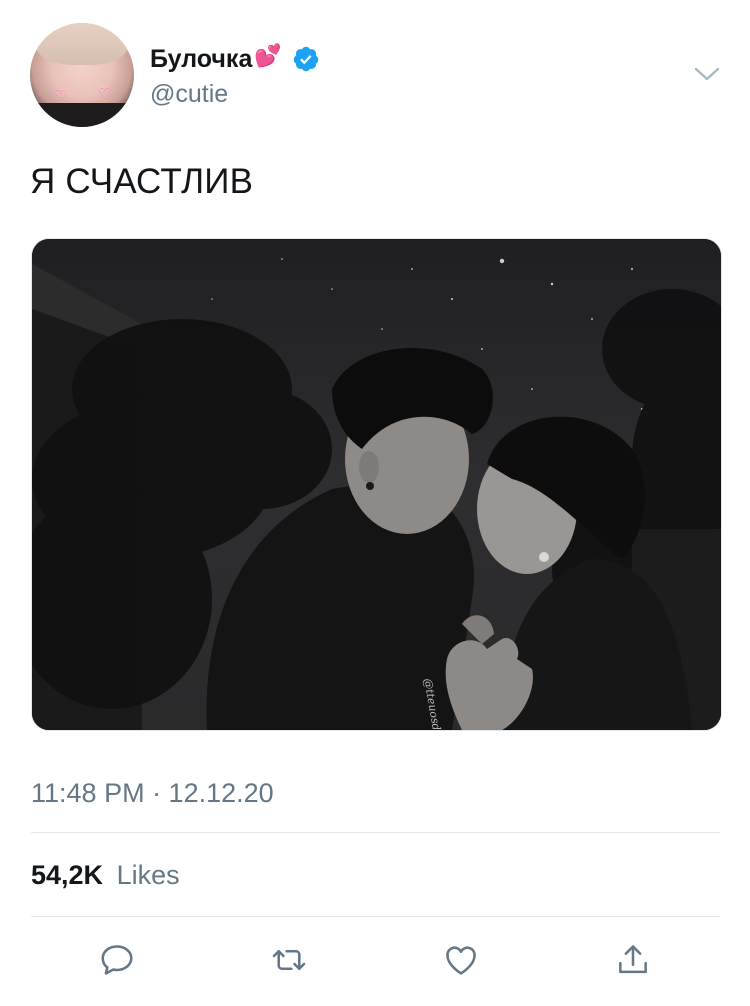 The height and width of the screenshot is (1006, 750). Describe the element at coordinates (105, 94) in the screenshot. I see `avatar-heart-right: ♡` at that location.